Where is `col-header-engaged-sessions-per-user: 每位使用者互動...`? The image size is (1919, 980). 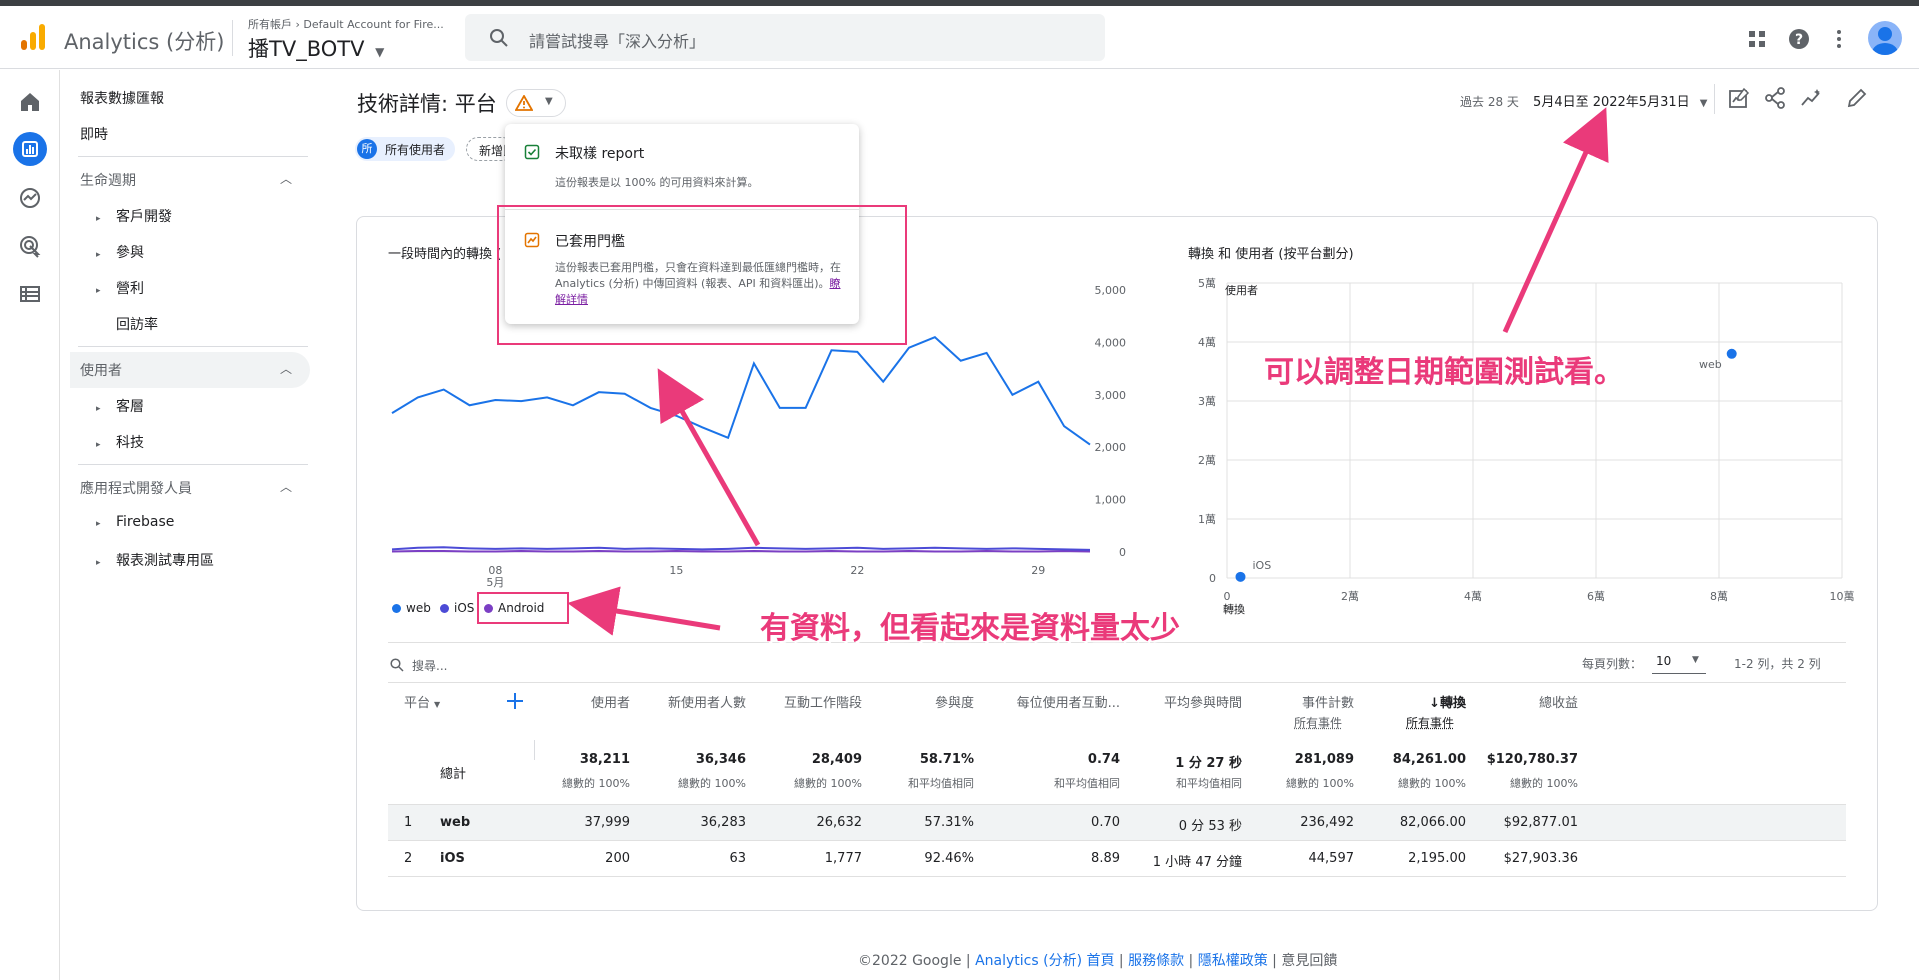
col-header-engaged-sessions-per-user: 每位使用者互動... is located at coordinates (1050, 701).